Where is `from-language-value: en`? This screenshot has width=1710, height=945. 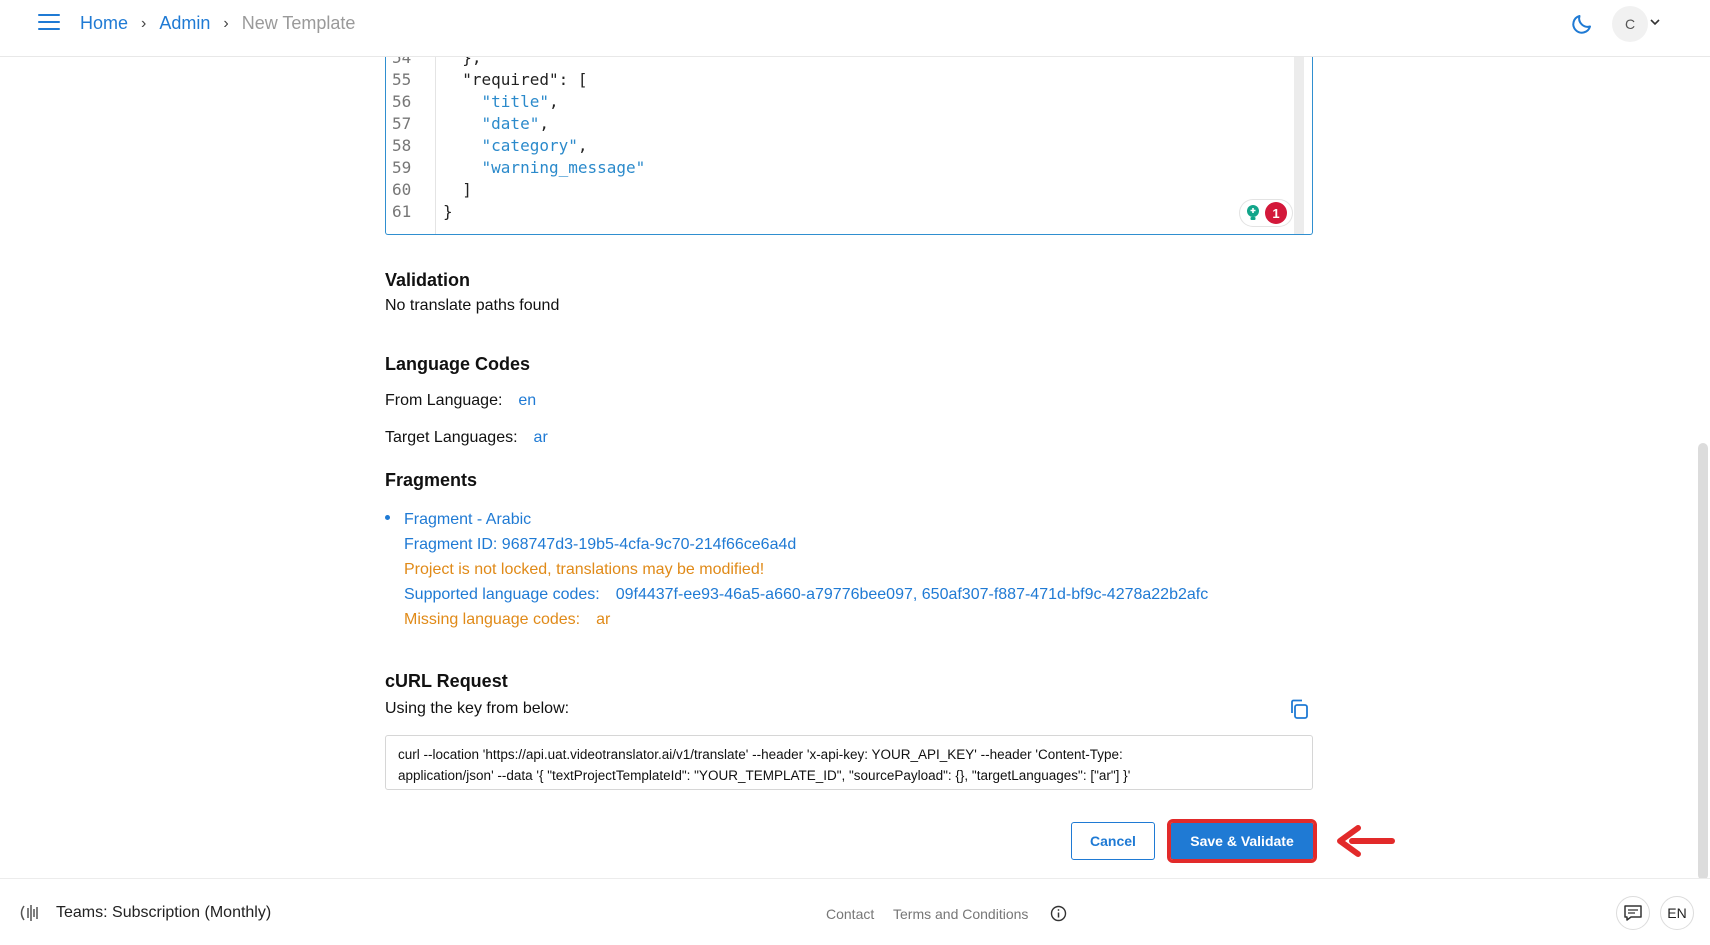 from-language-value: en is located at coordinates (527, 400).